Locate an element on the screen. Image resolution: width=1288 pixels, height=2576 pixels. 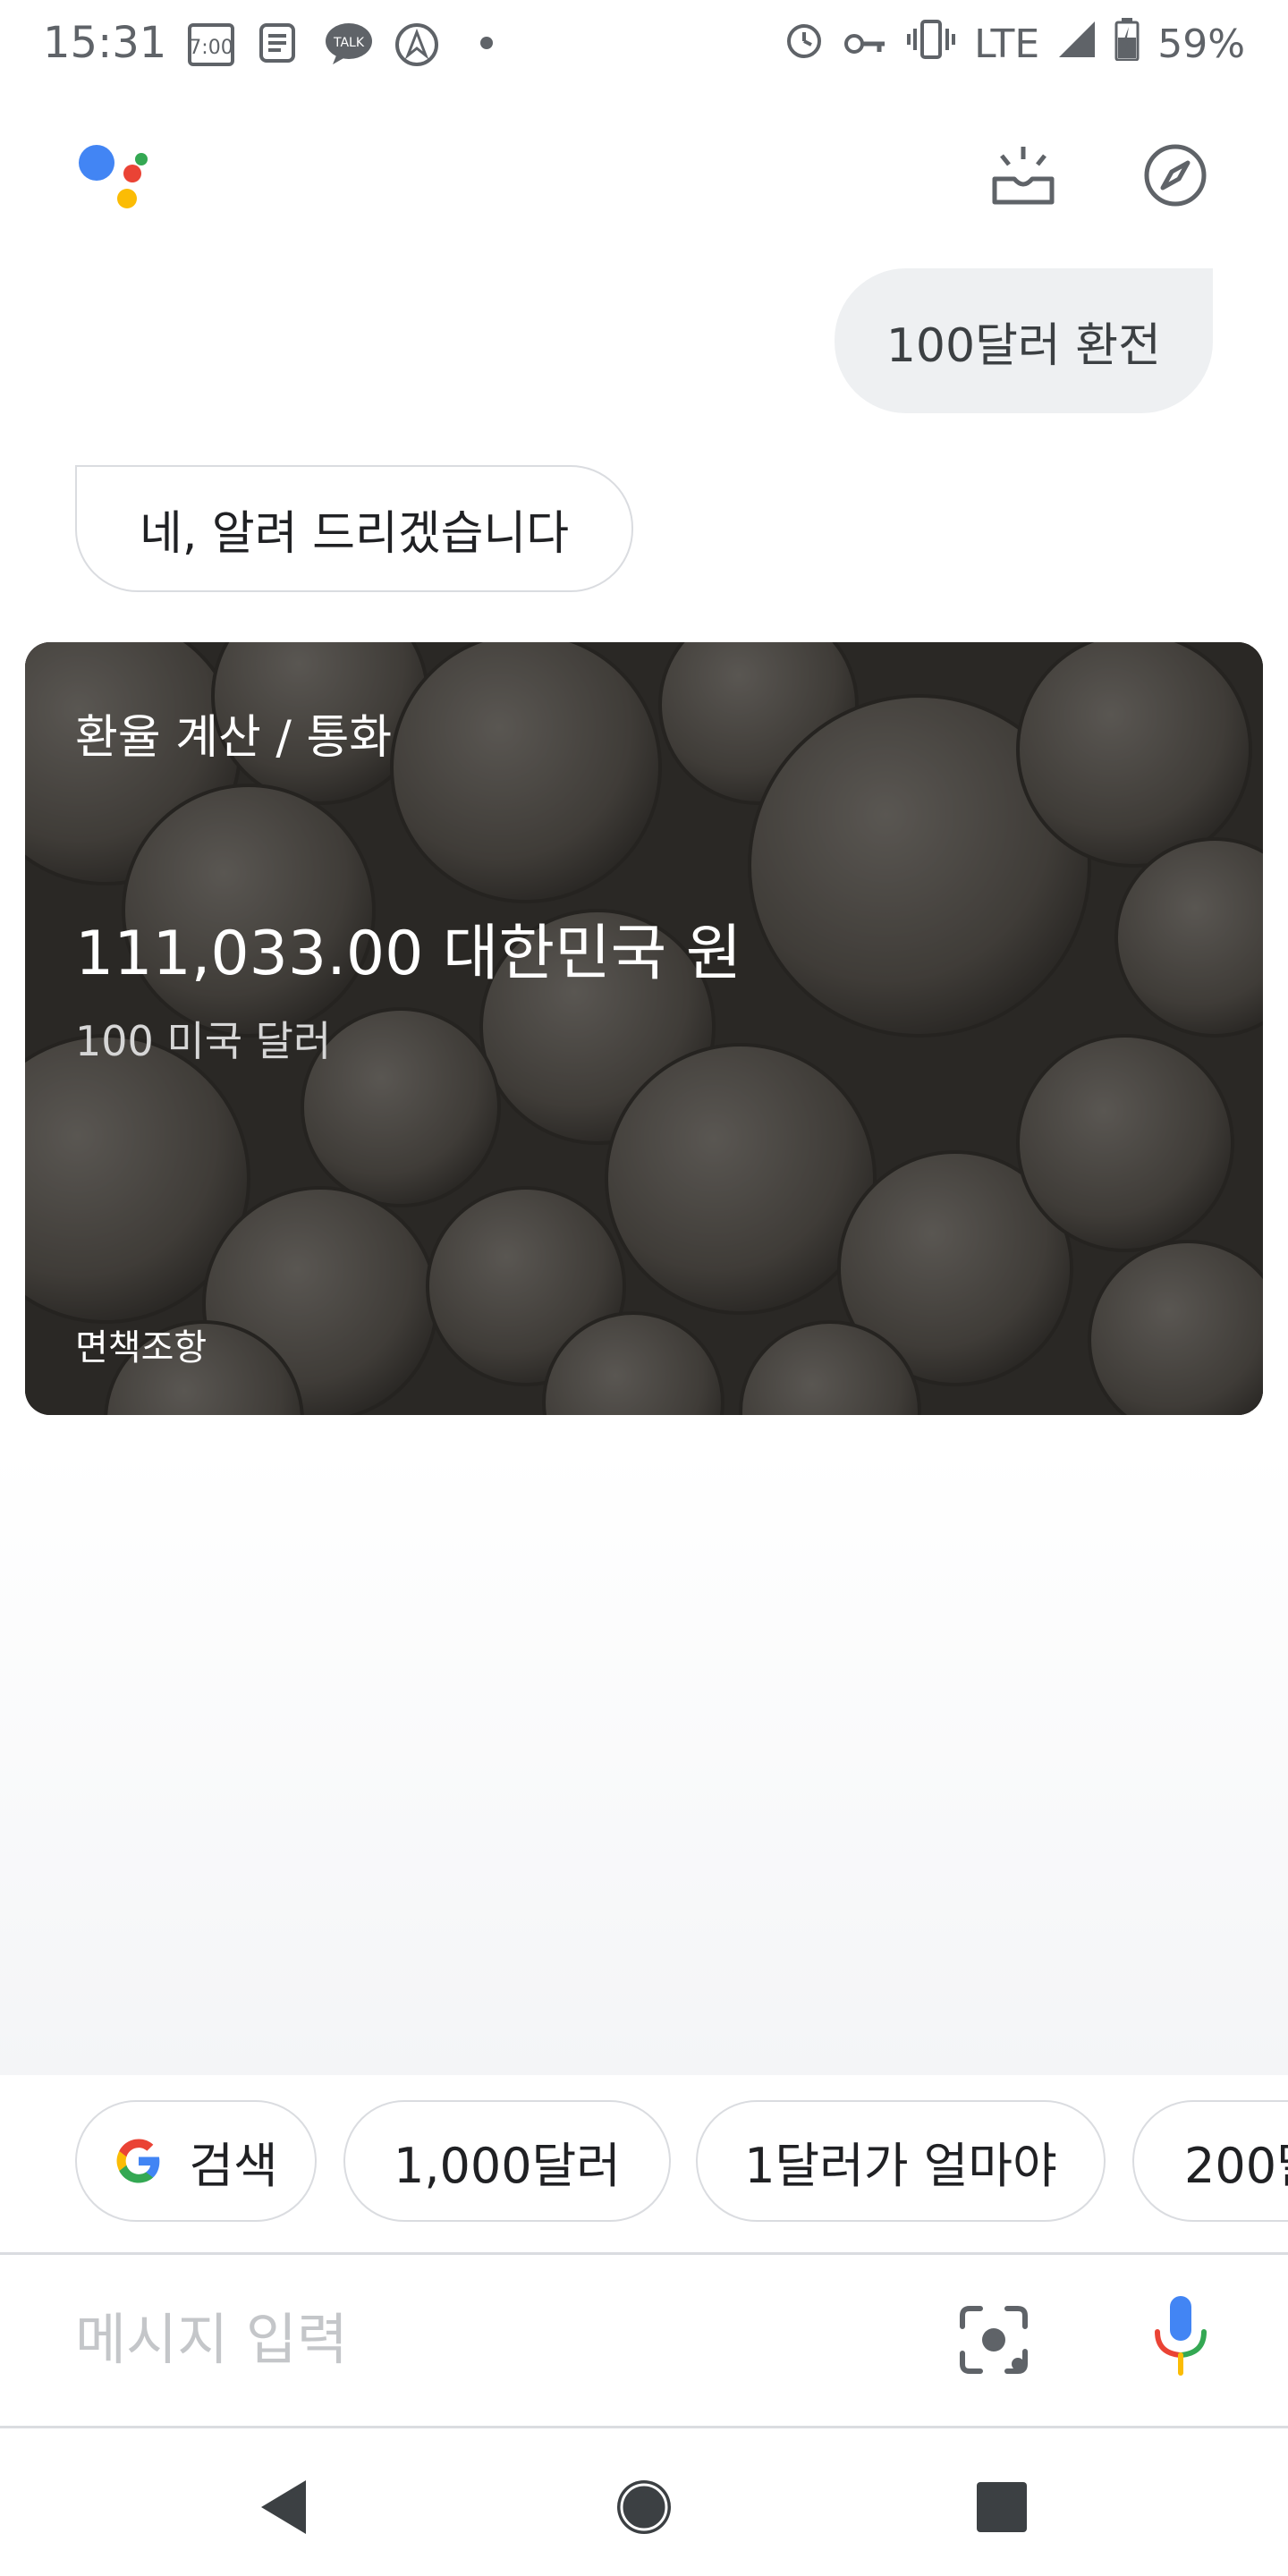
chip-search: 검색 is located at coordinates (196, 2161).